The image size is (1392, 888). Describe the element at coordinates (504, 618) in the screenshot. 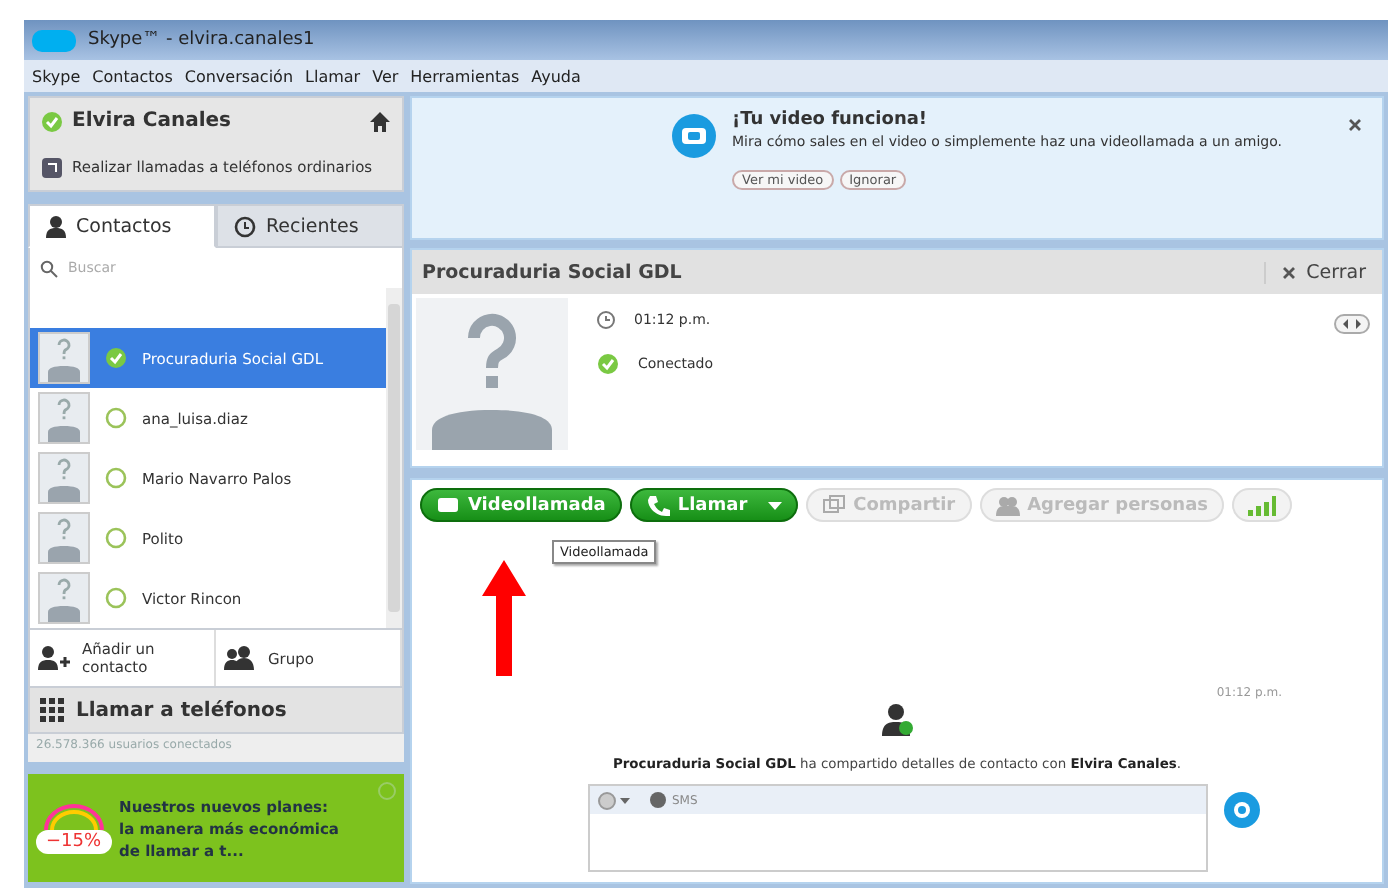

I see `annotation-arrow` at that location.